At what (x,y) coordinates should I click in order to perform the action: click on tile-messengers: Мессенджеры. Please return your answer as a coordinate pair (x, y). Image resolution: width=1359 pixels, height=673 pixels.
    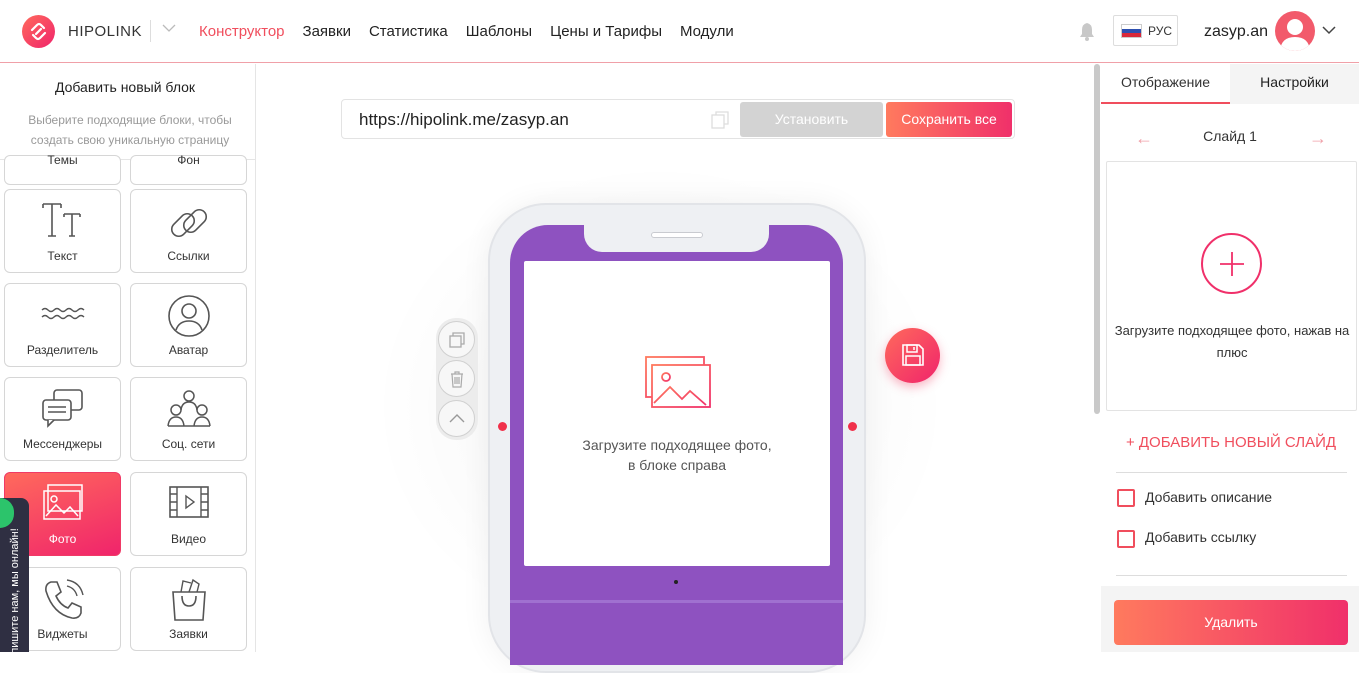
    Looking at the image, I should click on (62, 419).